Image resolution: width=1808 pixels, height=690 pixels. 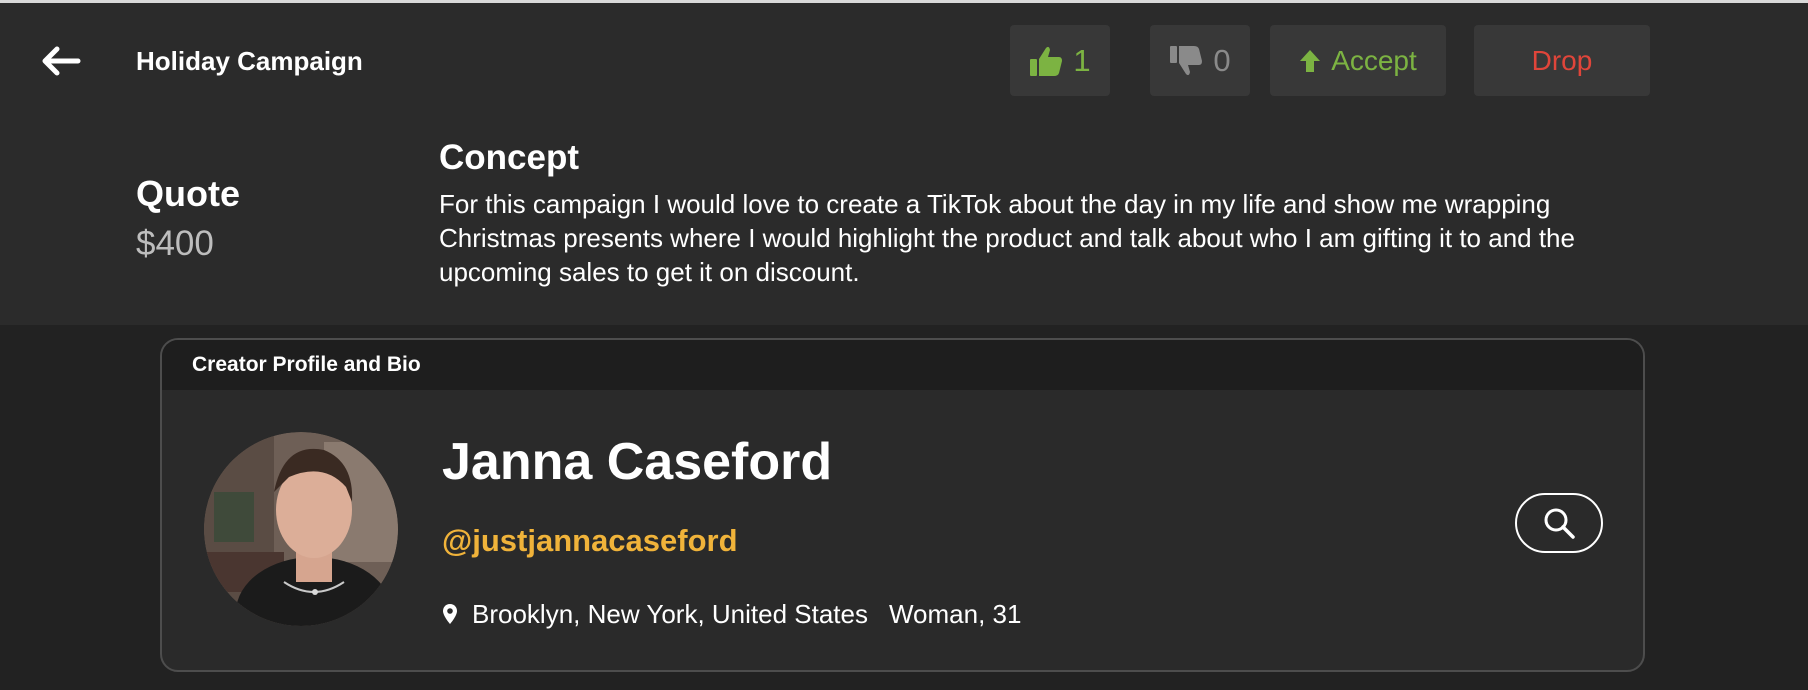 I want to click on like-count: 1, so click(x=1082, y=60).